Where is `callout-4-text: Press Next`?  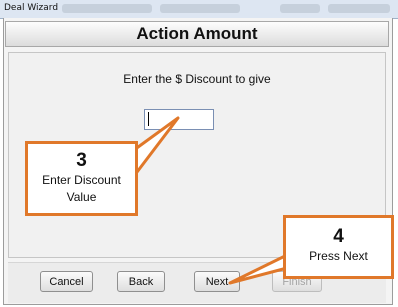
callout-4-text: Press Next is located at coordinates (338, 256).